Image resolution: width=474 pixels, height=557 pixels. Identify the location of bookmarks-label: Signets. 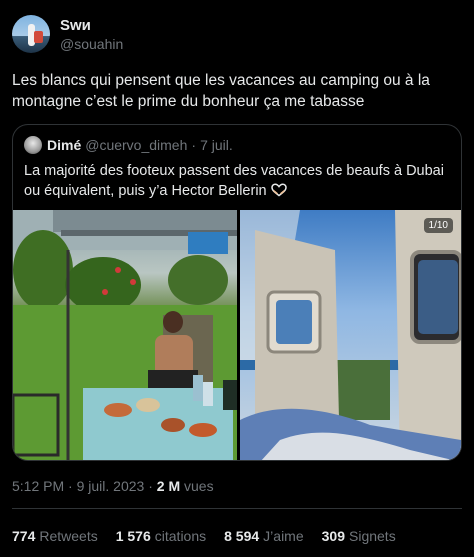
(372, 536).